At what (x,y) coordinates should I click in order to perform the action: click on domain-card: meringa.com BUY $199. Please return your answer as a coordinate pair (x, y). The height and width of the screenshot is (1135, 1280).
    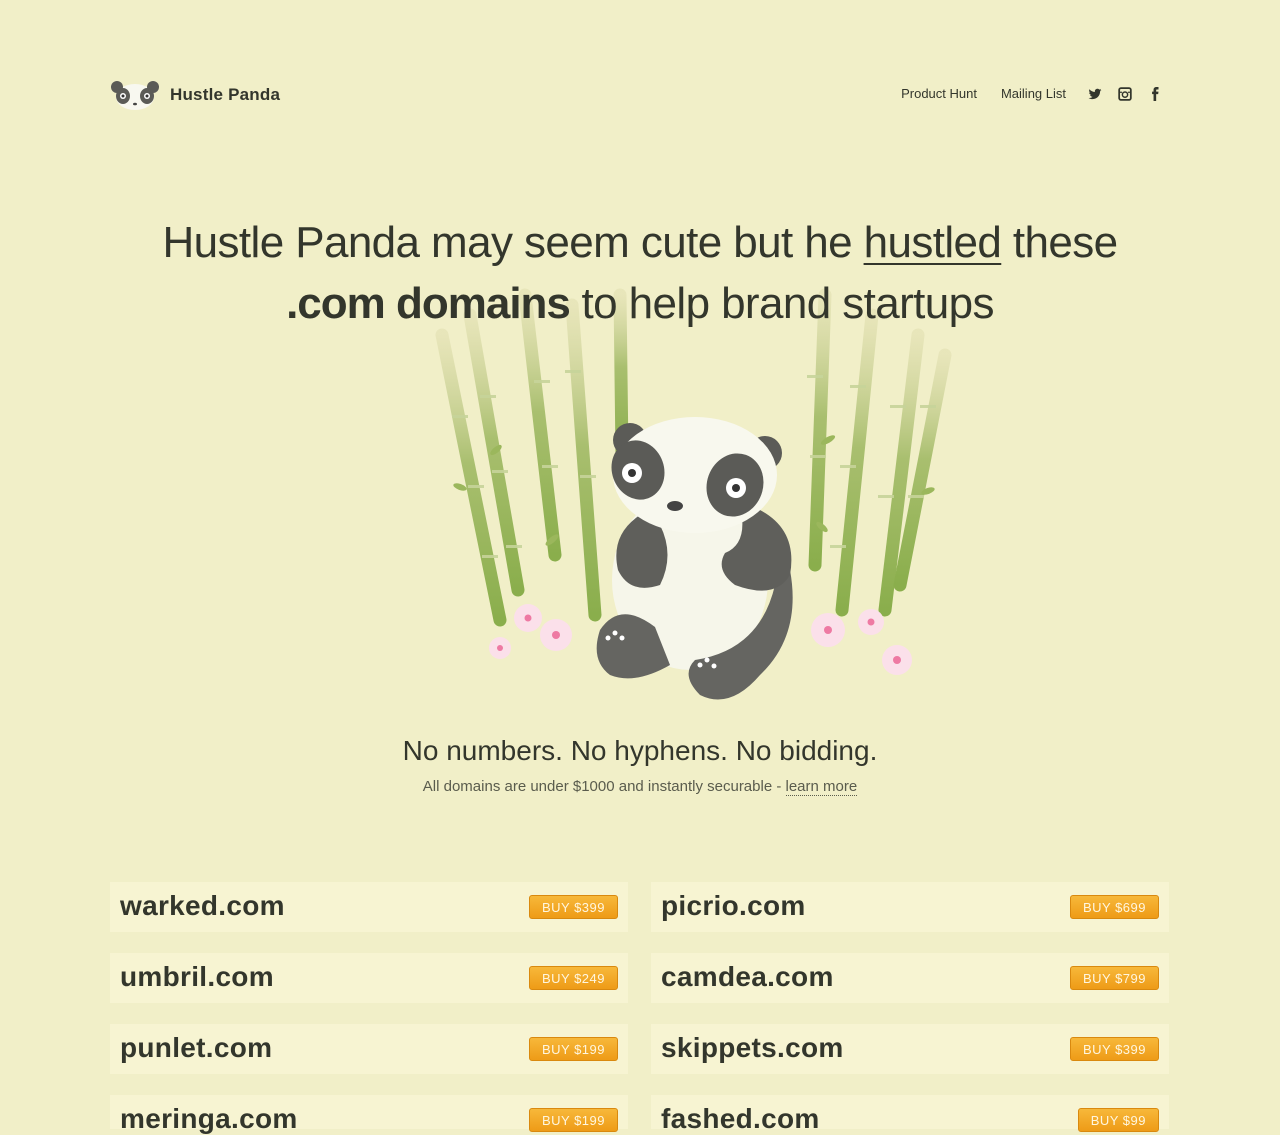
    Looking at the image, I should click on (369, 1114).